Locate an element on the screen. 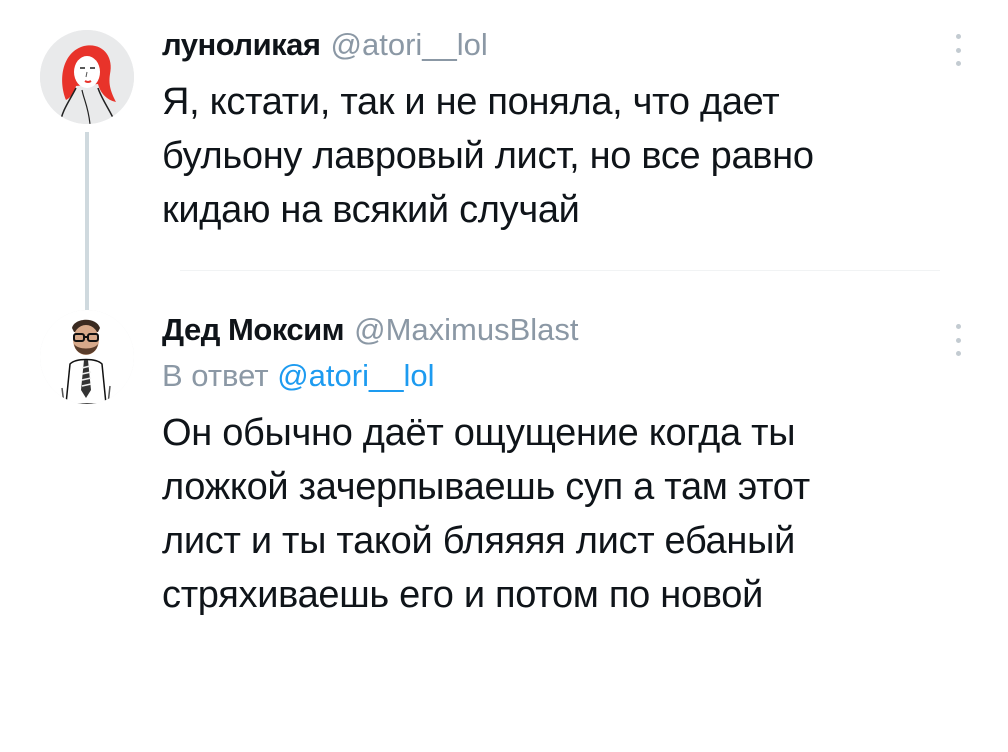 This screenshot has height=752, width=1008. thread-connector-line is located at coordinates (87, 221).